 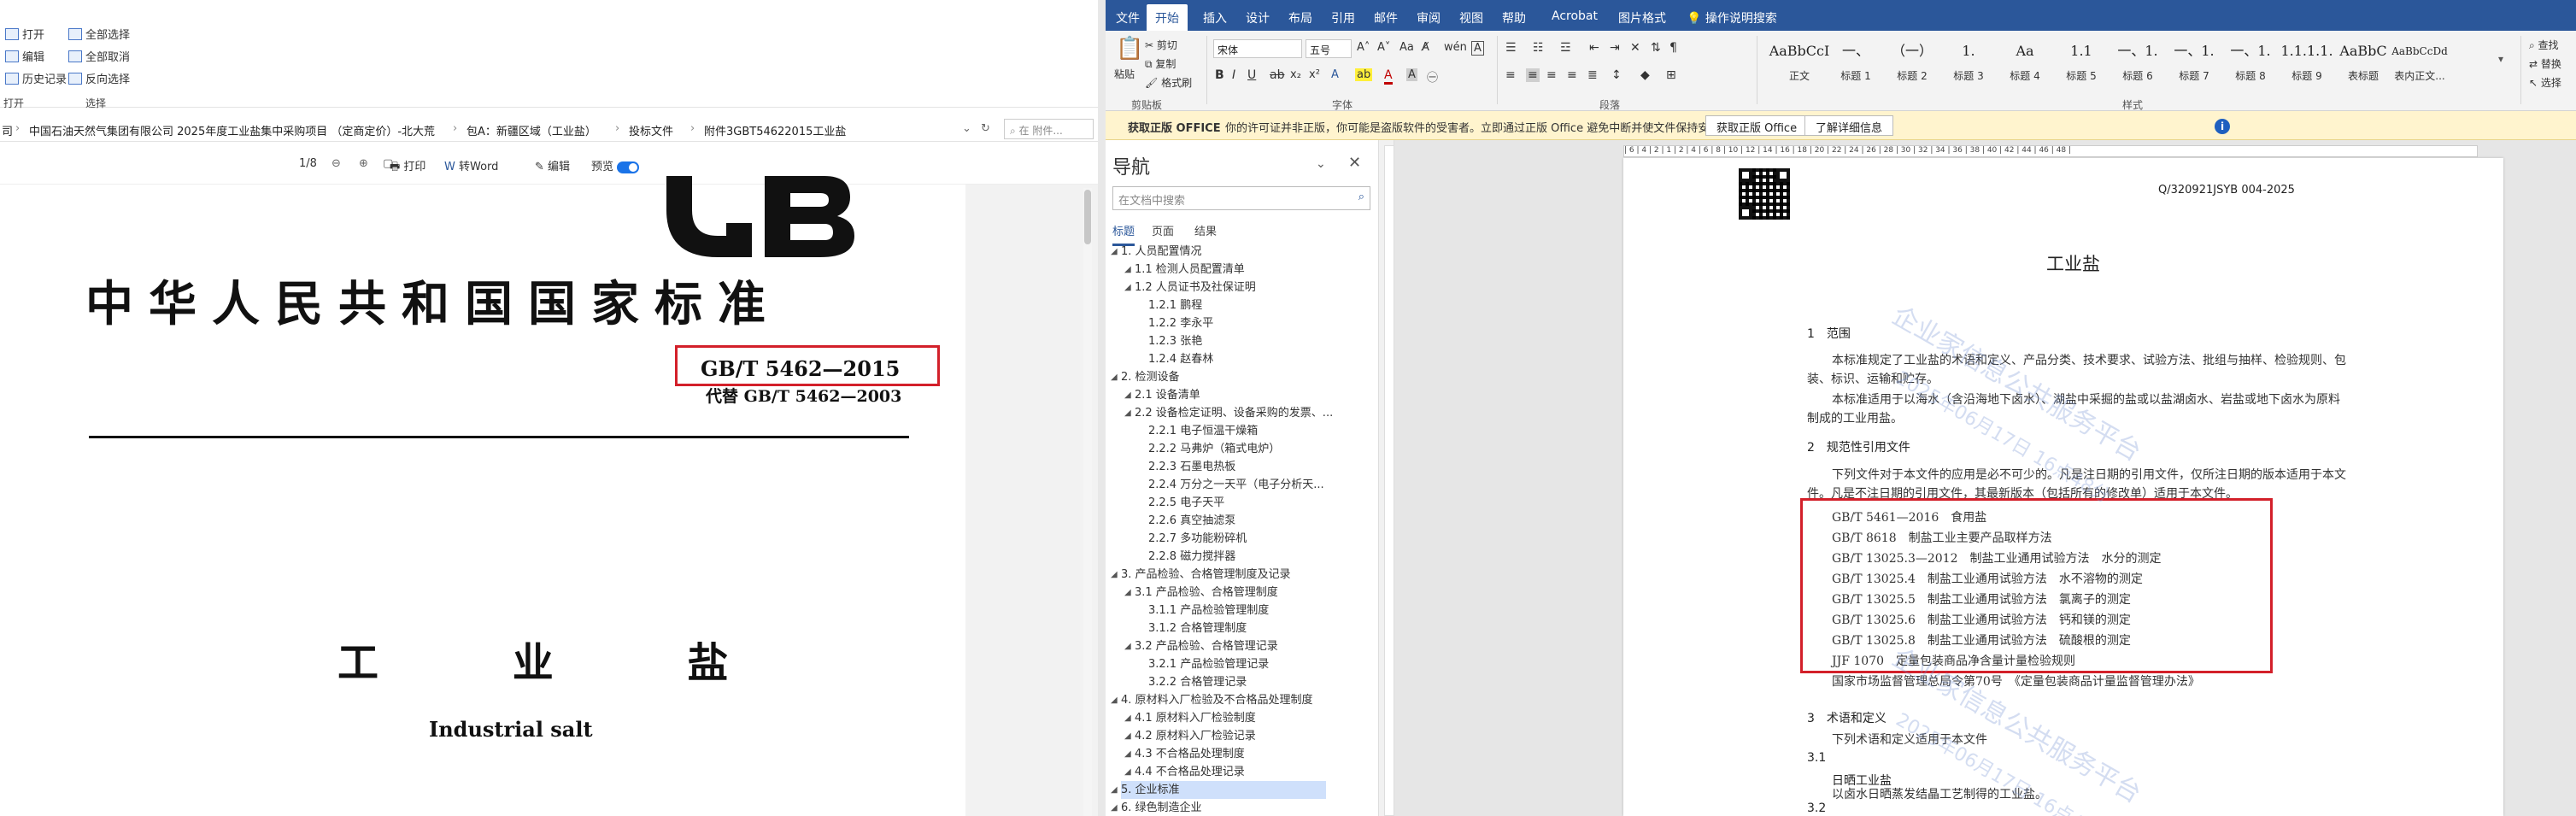 I want to click on tab-view: 视图, so click(x=1471, y=17).